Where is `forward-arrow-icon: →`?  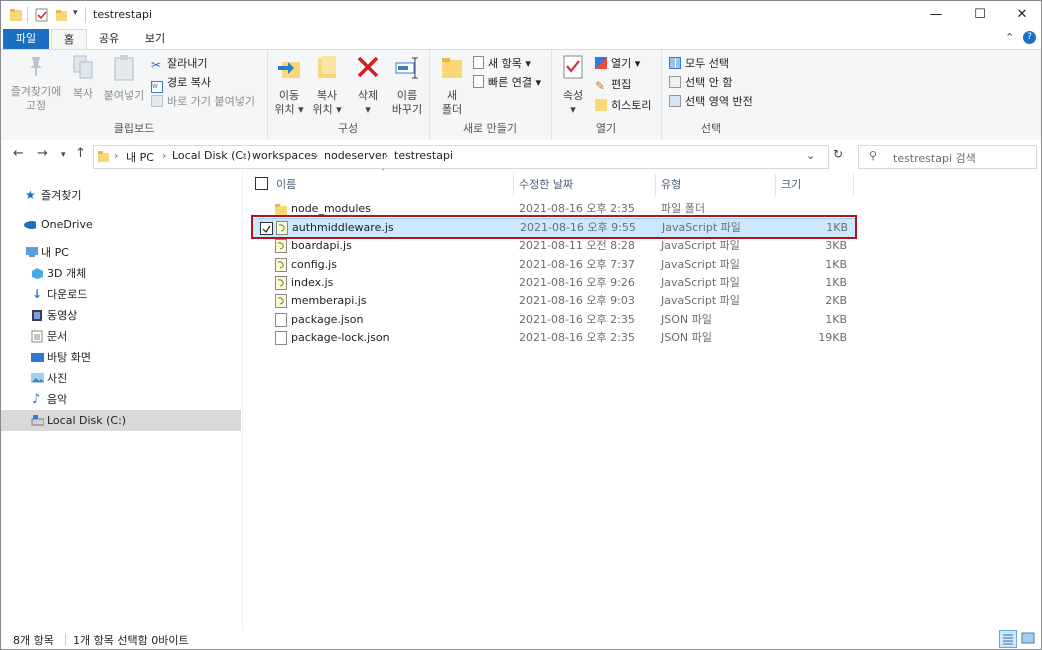 forward-arrow-icon: → is located at coordinates (42, 153).